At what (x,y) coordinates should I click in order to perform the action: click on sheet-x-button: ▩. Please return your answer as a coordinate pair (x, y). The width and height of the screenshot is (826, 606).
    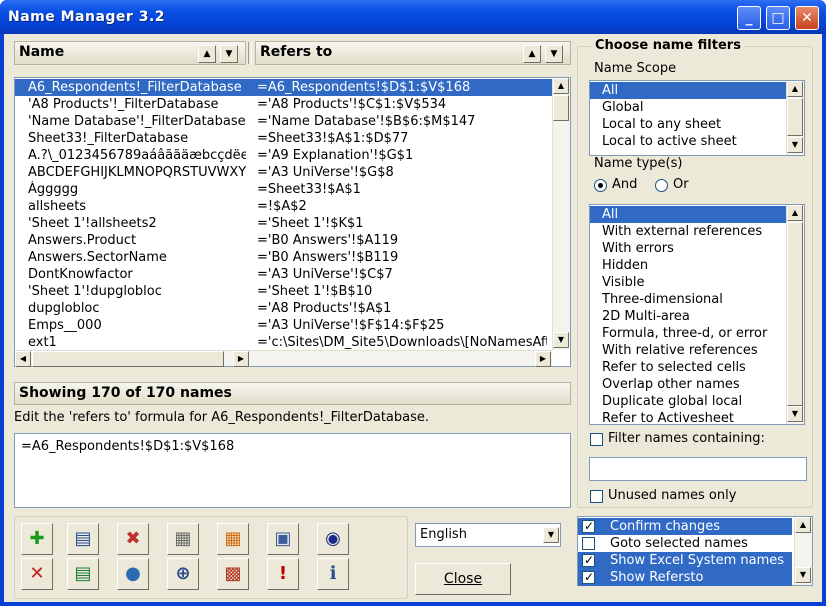
    Looking at the image, I should click on (233, 574).